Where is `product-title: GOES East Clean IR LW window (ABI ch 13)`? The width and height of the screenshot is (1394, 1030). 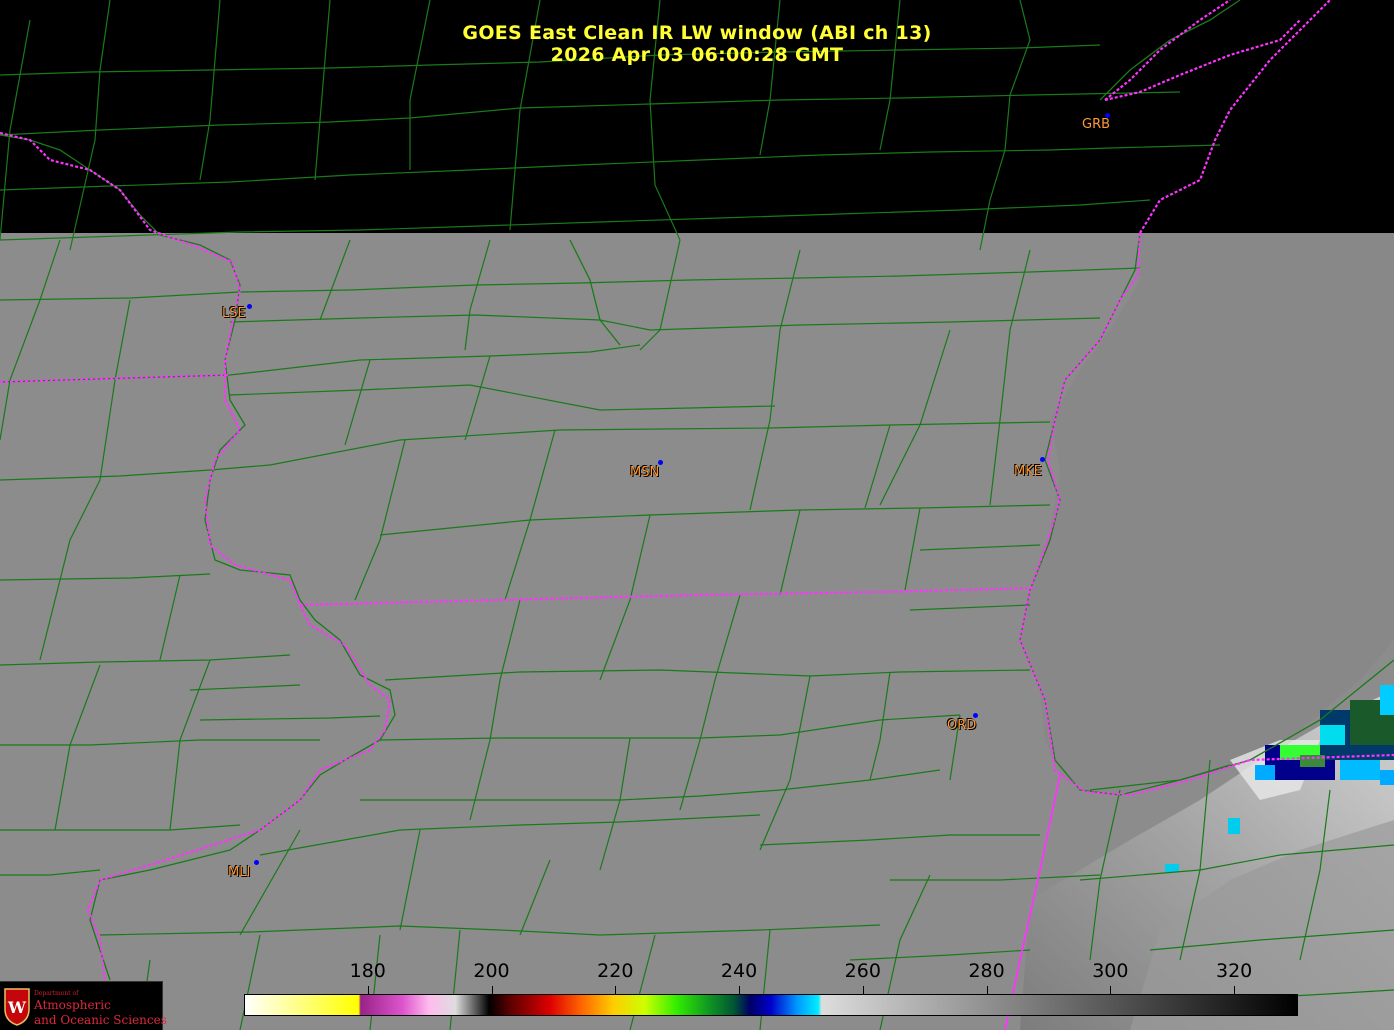 product-title: GOES East Clean IR LW window (ABI ch 13) is located at coordinates (697, 33).